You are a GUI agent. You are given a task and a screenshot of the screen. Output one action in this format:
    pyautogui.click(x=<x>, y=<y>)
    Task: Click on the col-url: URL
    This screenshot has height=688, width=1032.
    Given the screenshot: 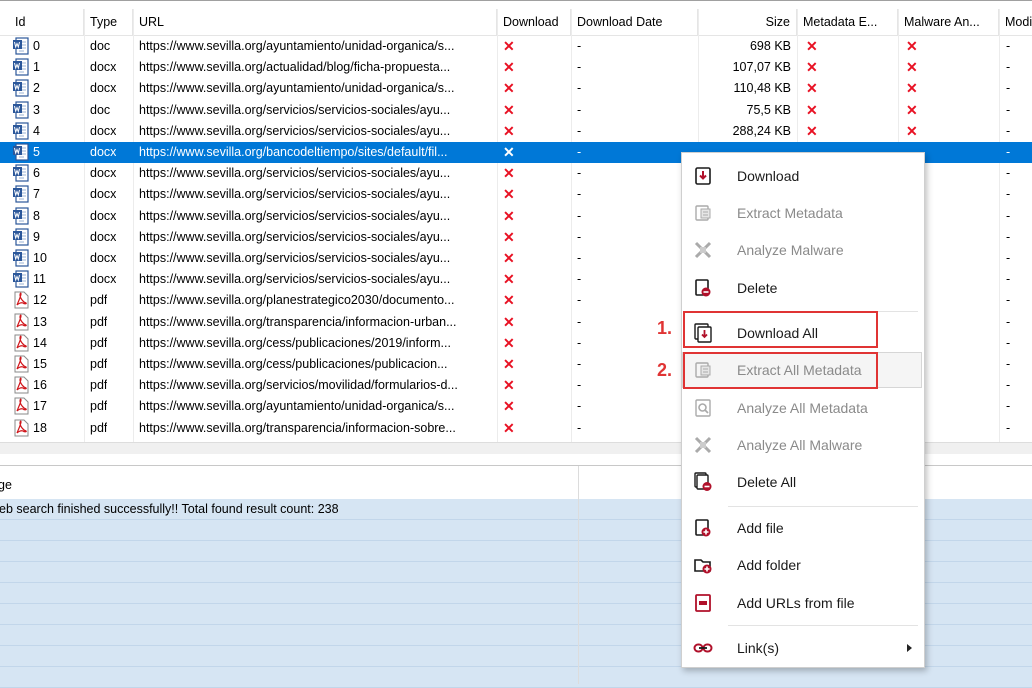 What is the action you would take?
    pyautogui.click(x=315, y=22)
    